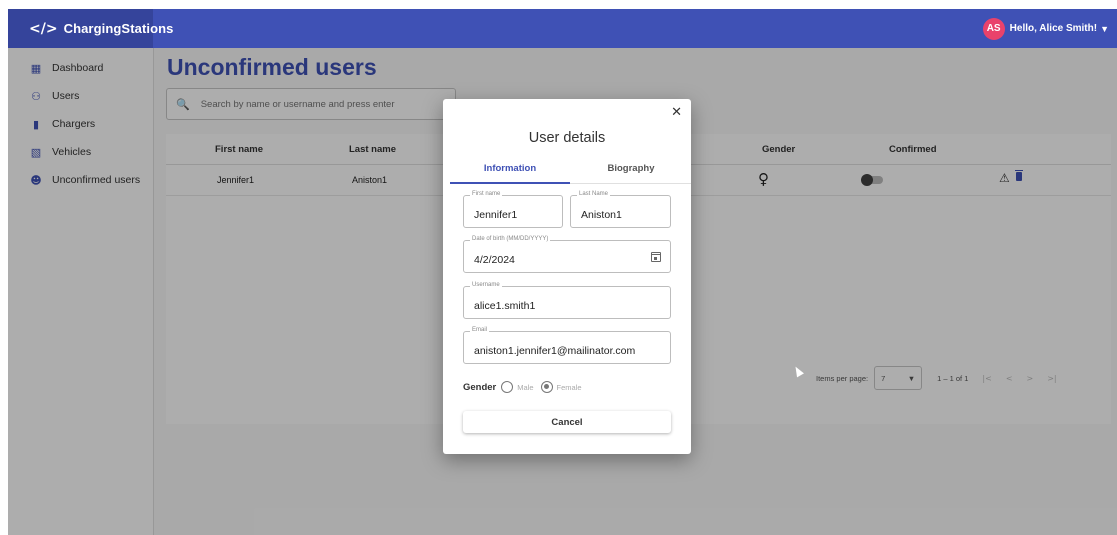 The image size is (1117, 535). I want to click on female-radio, so click(546, 387).